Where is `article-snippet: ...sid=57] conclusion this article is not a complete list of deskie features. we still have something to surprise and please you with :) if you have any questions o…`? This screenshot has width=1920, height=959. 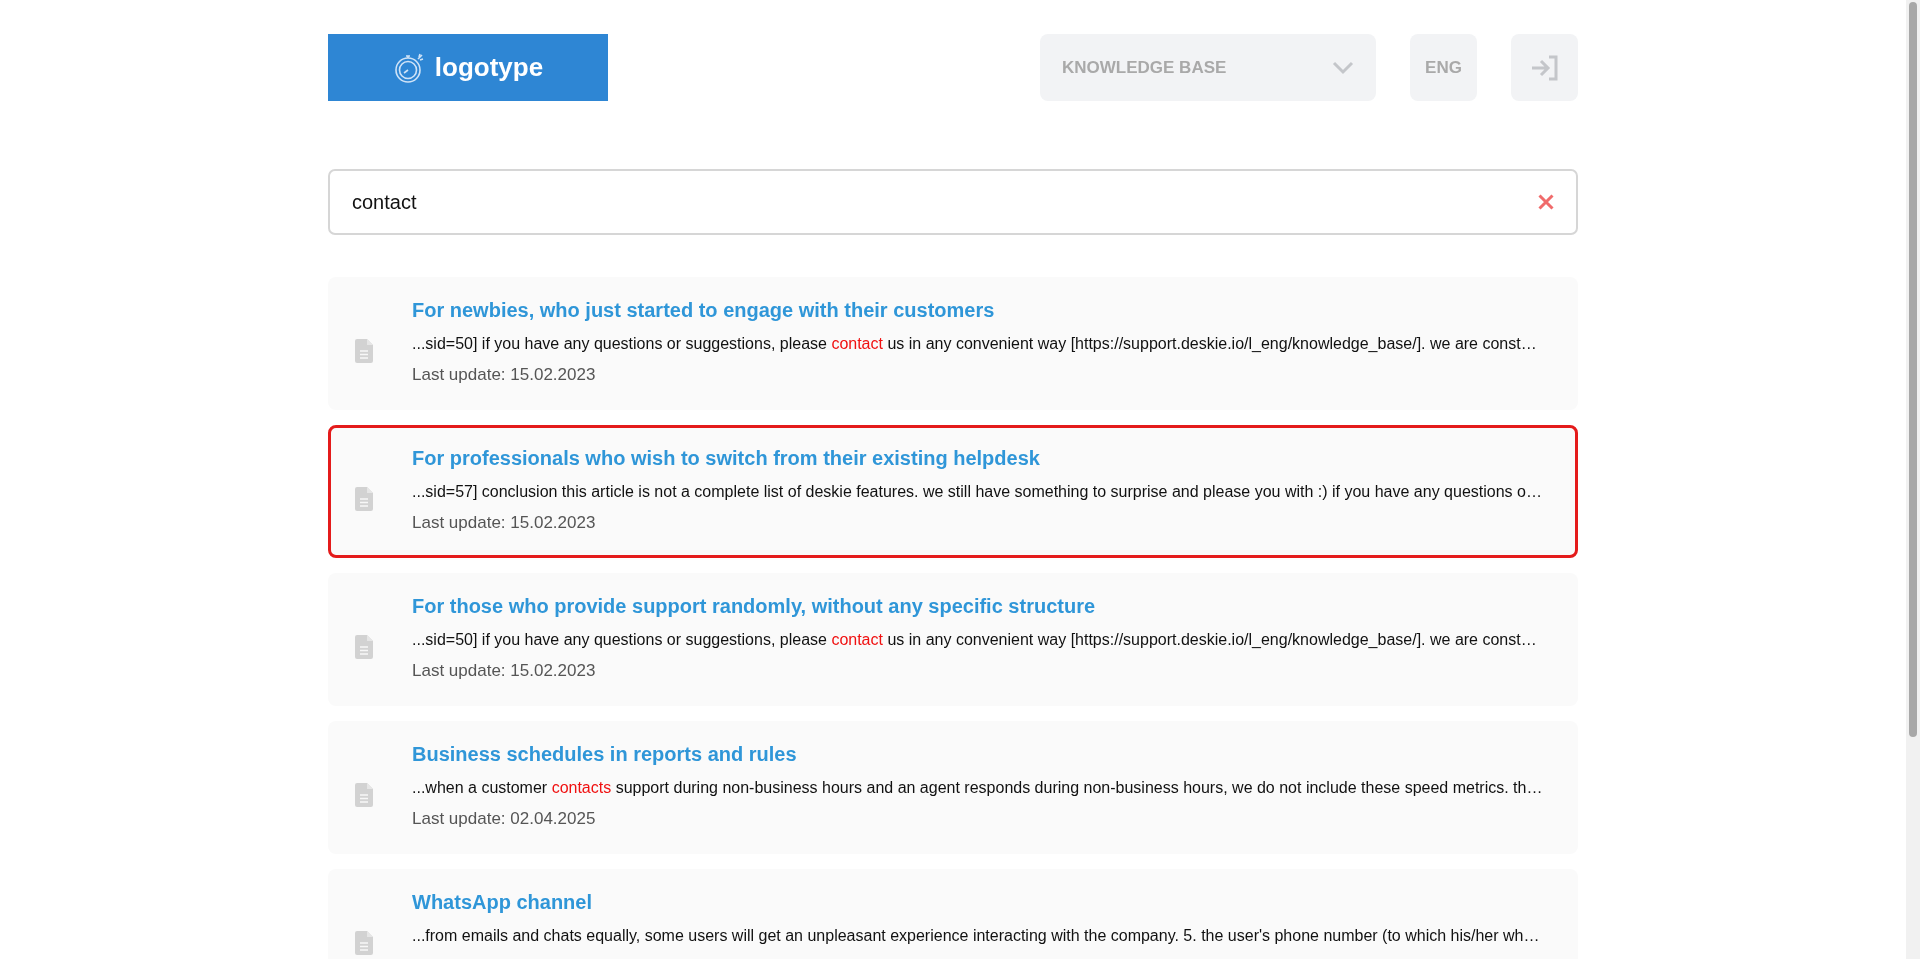 article-snippet: ...sid=57] conclusion this article is not a complete list of deskie features. we still have something to surprise and please you with :) if you have any questions o… is located at coordinates (977, 491).